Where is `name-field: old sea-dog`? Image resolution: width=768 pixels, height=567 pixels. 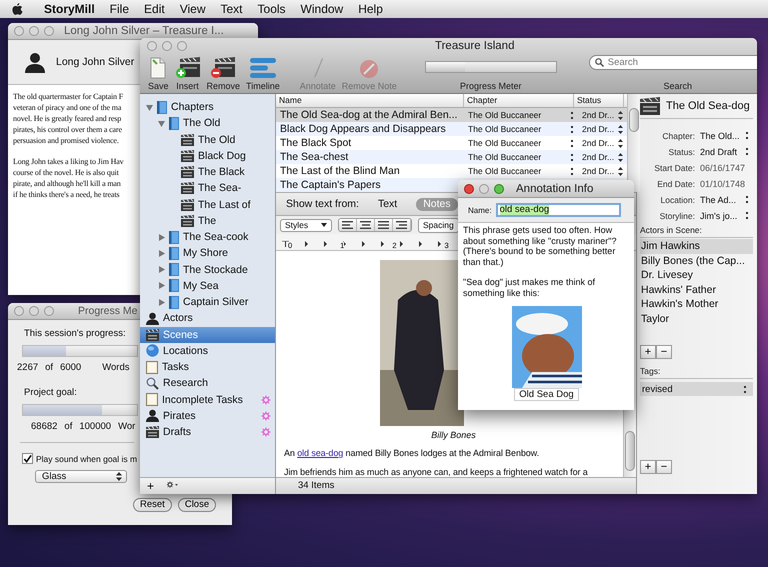 name-field: old sea-dog is located at coordinates (558, 210).